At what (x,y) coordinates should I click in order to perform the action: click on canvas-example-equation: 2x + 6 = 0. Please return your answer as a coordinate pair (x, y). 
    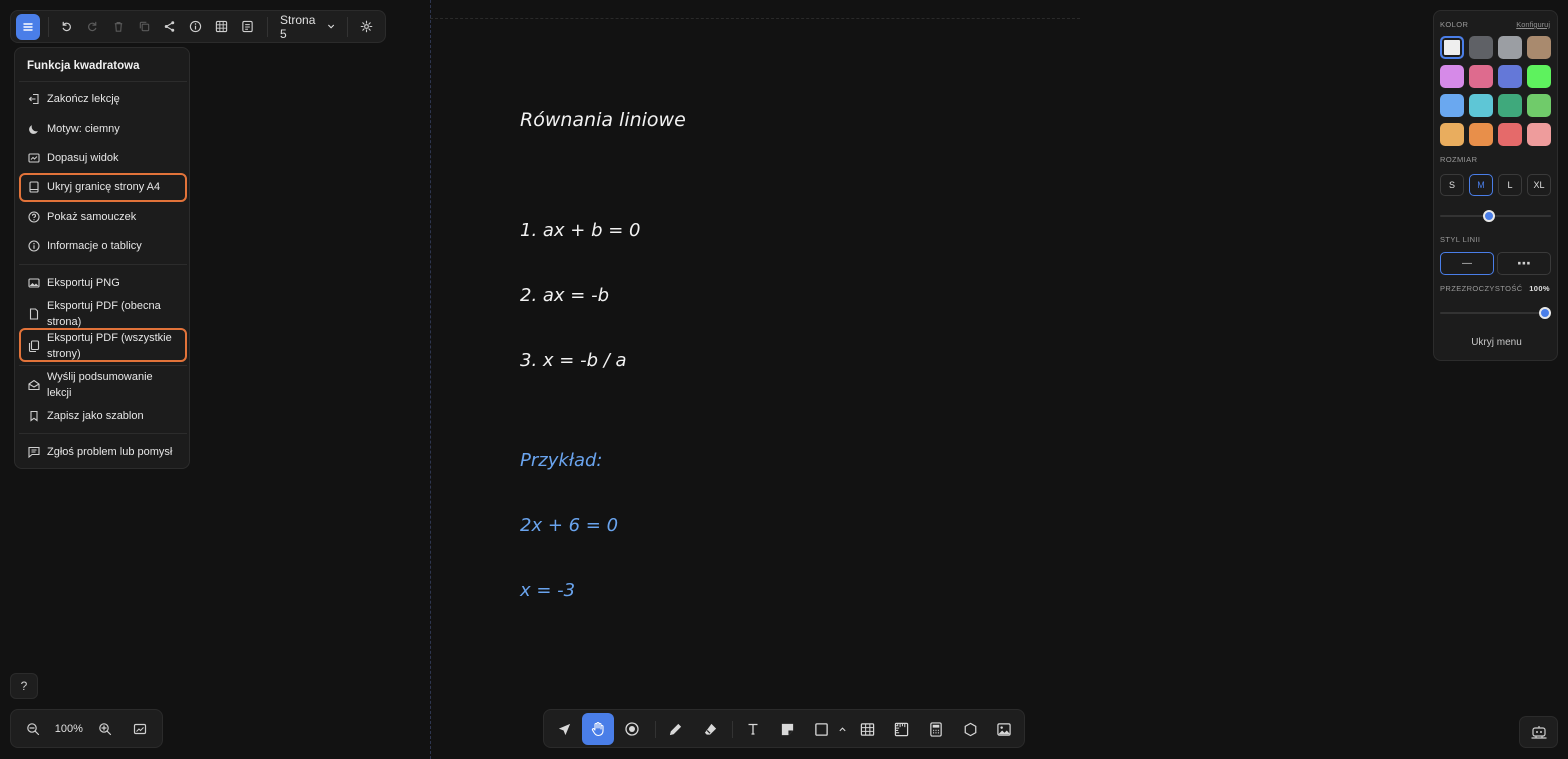
    Looking at the image, I should click on (569, 525).